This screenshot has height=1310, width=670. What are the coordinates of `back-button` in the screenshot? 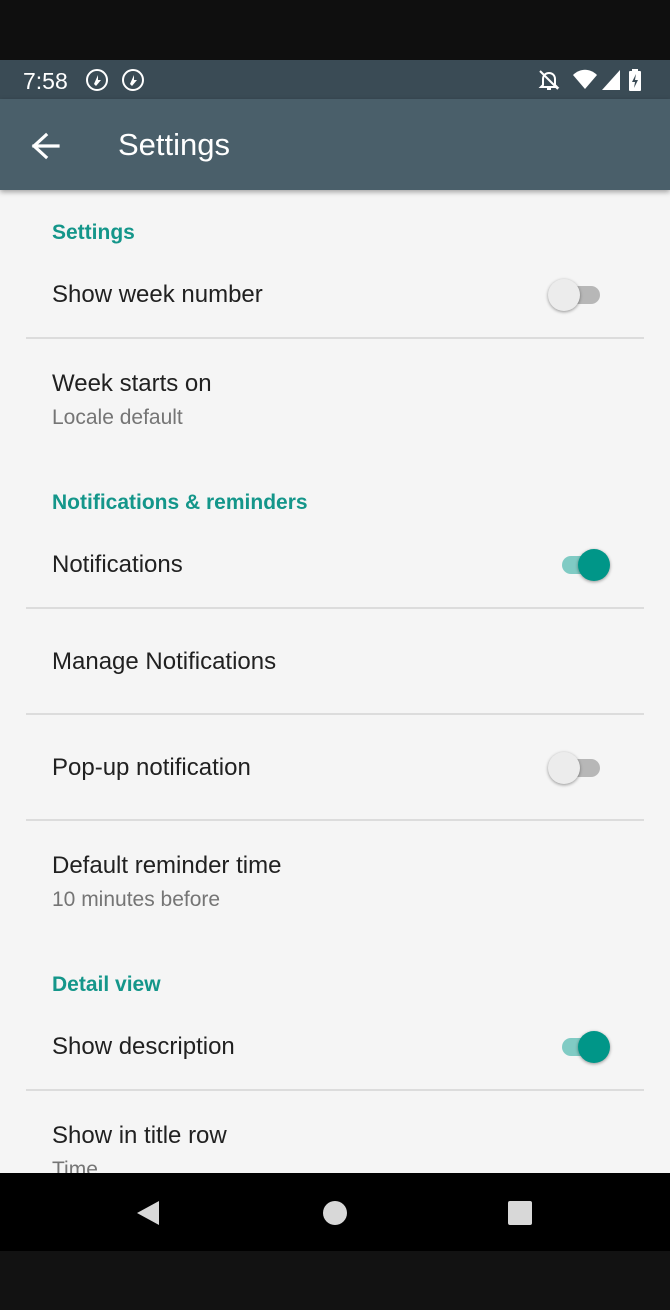 It's located at (45, 146).